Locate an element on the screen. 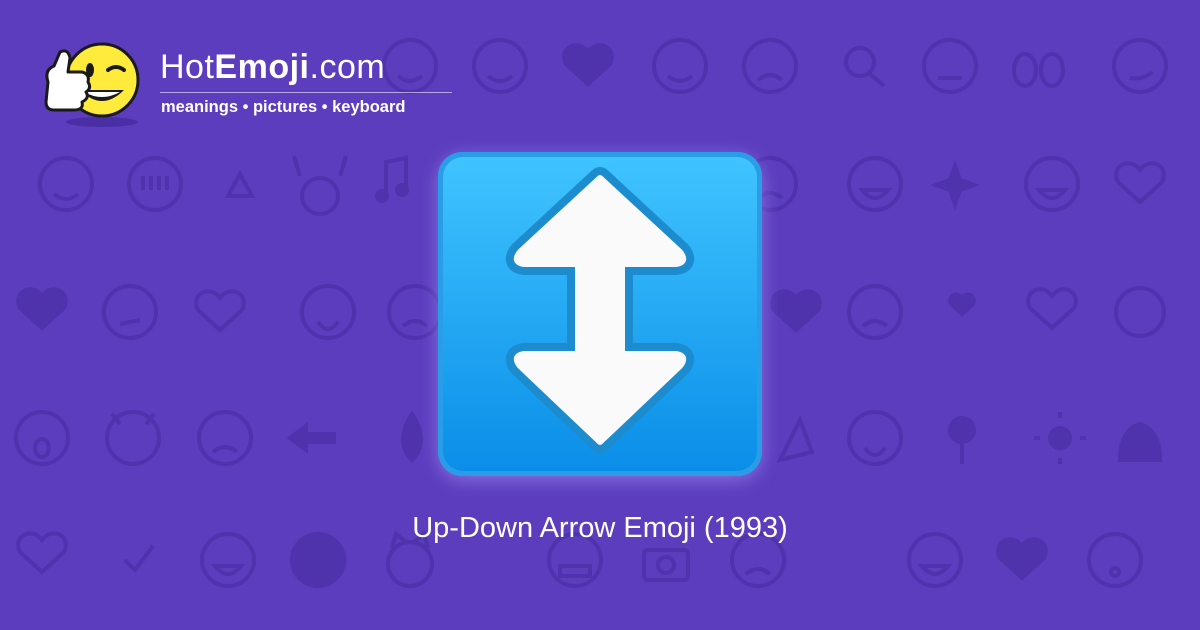  thumbs-up-winking-face-icon is located at coordinates (92, 84).